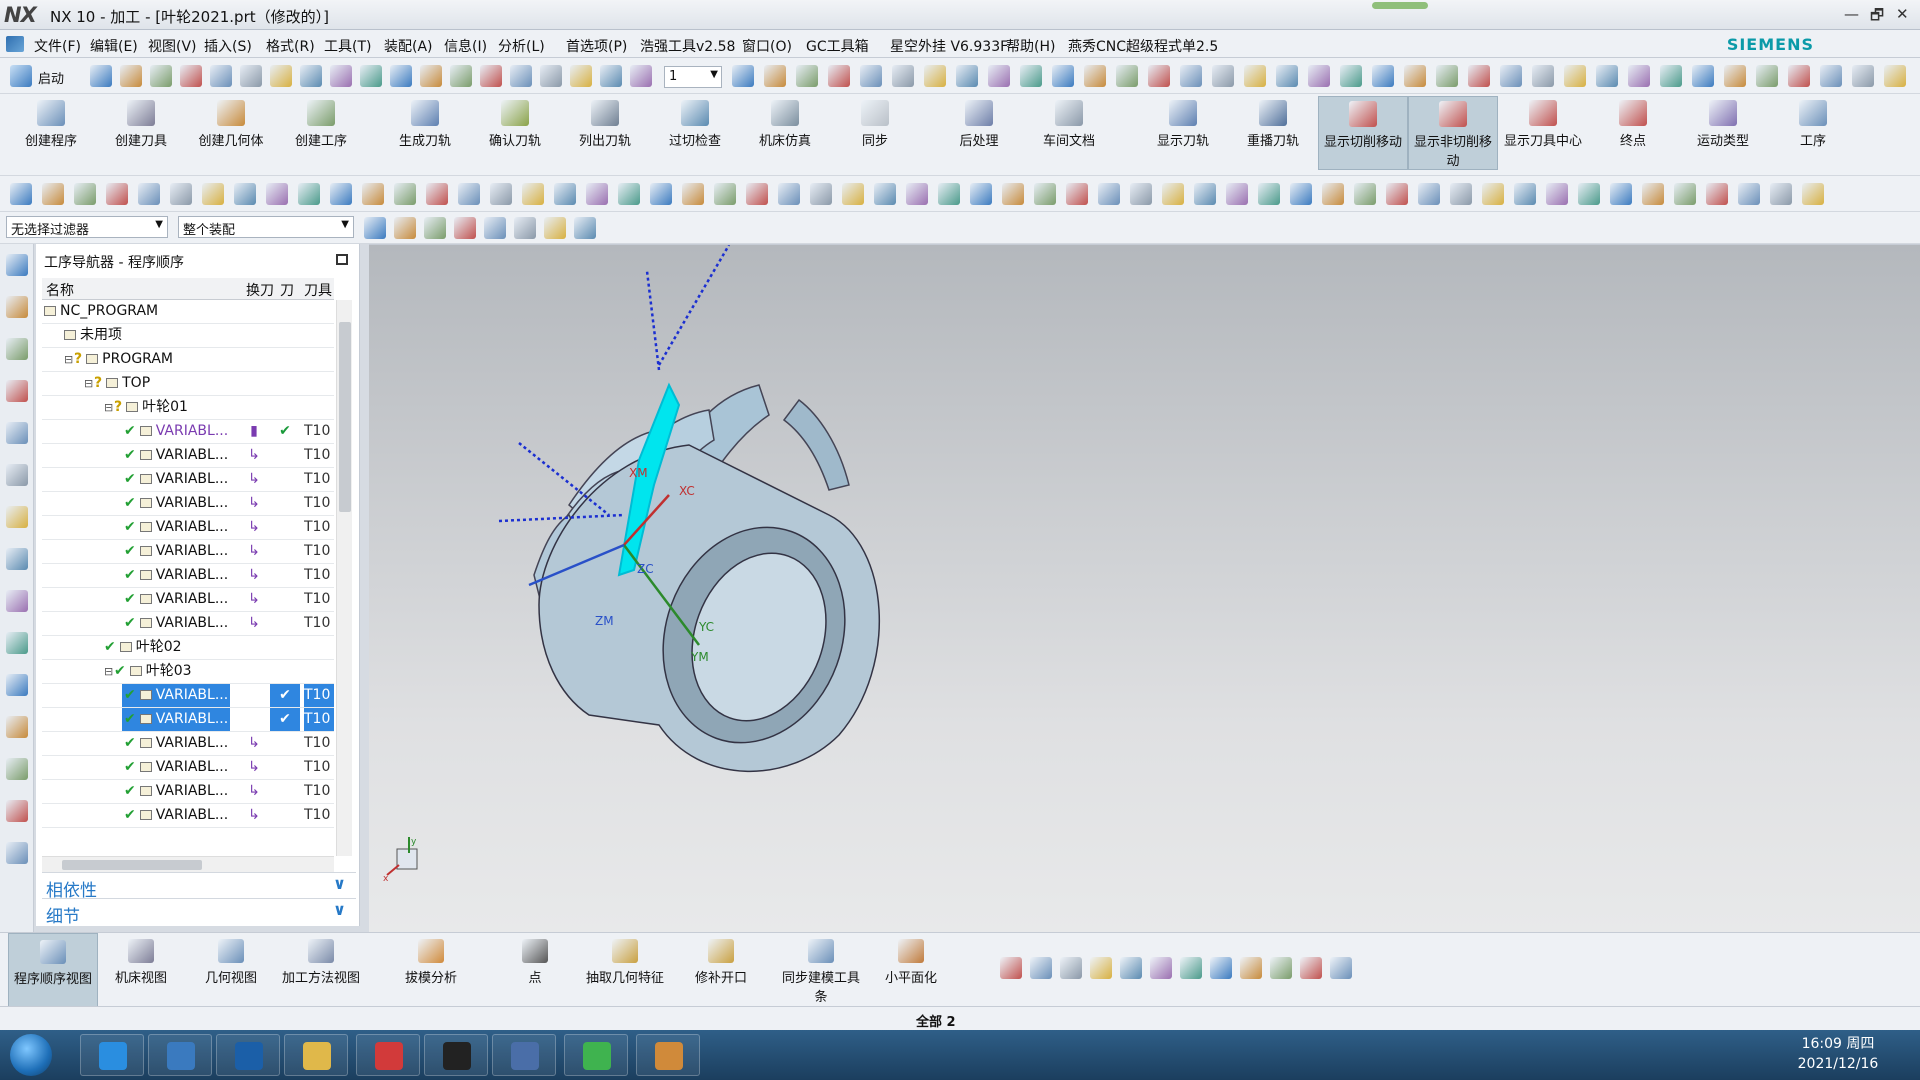 This screenshot has height=1080, width=1920. I want to click on navigator-row: ⊟? TOP, so click(188, 384).